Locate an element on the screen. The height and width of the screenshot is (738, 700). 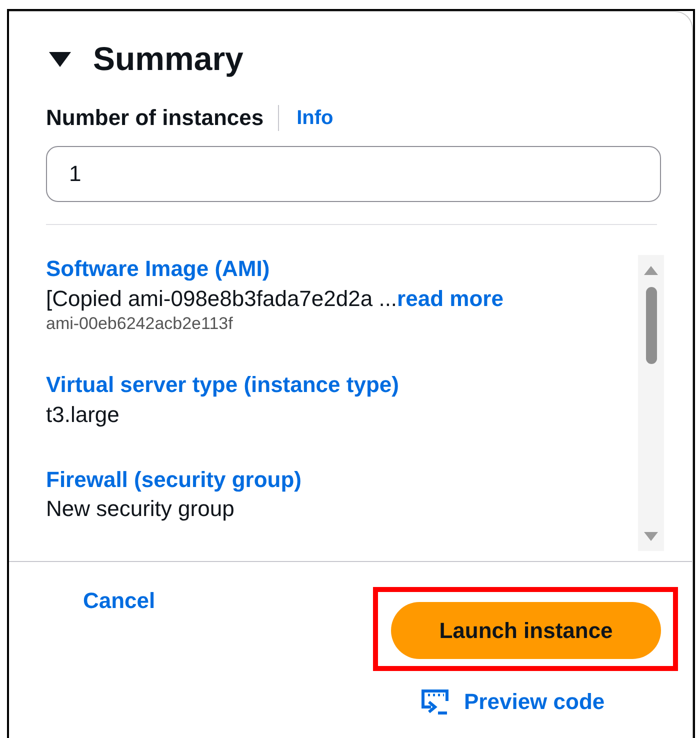
field-label: Number of instances is located at coordinates (155, 118).